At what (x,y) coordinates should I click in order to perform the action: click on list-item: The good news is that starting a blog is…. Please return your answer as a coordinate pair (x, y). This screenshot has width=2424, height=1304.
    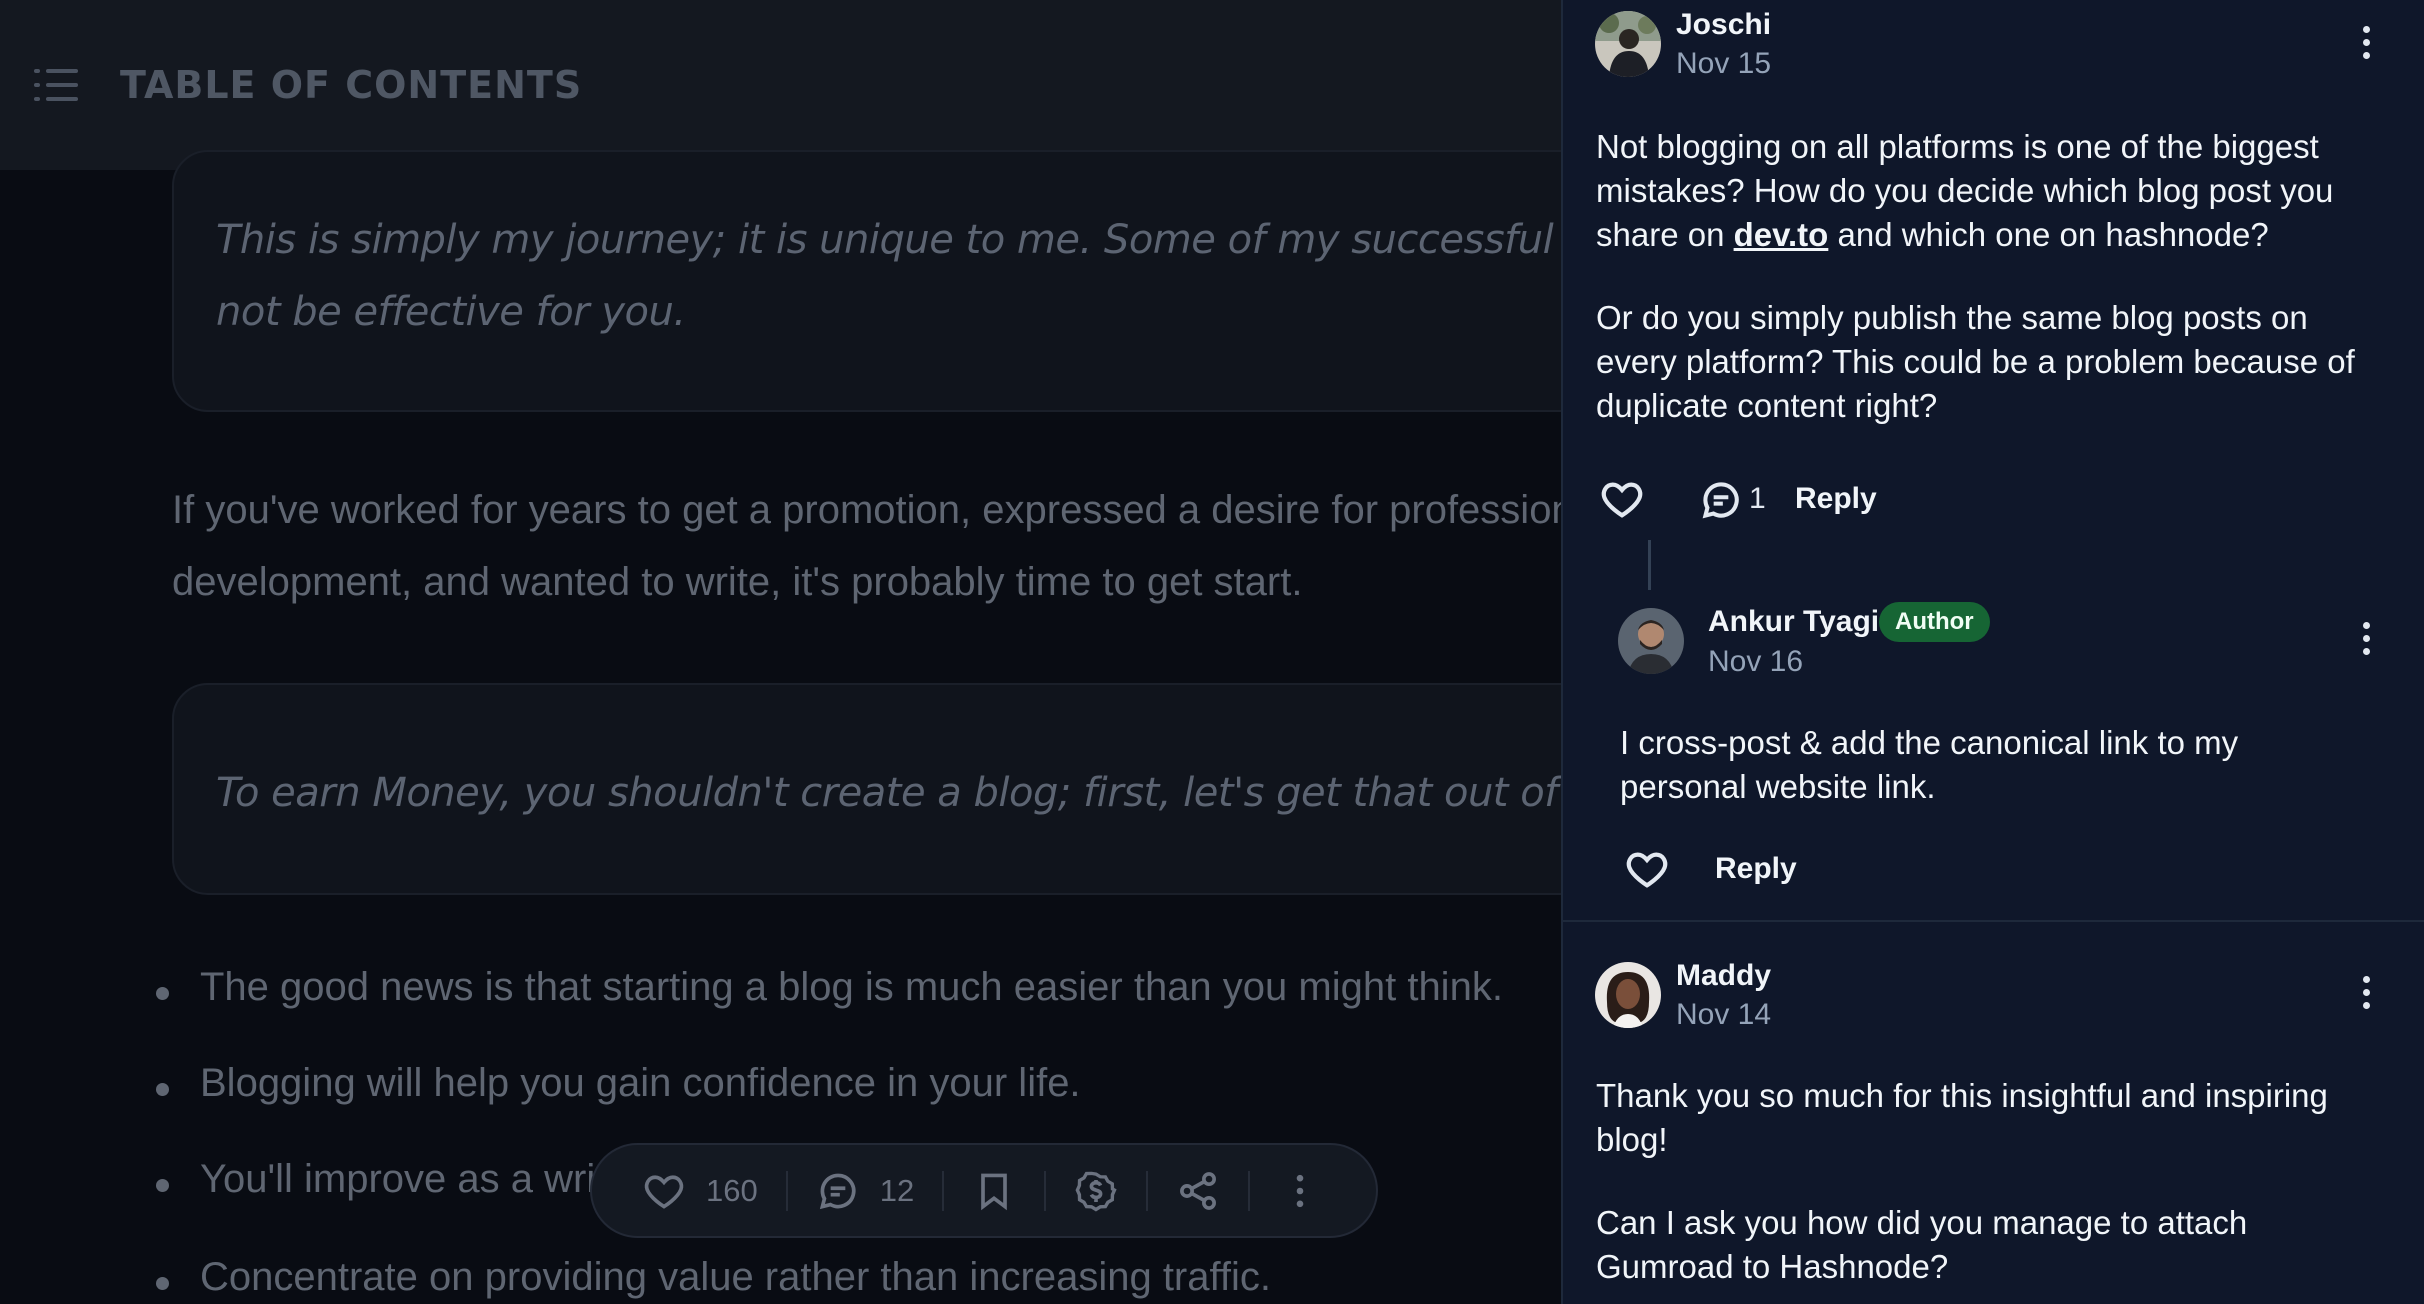
    Looking at the image, I should click on (829, 987).